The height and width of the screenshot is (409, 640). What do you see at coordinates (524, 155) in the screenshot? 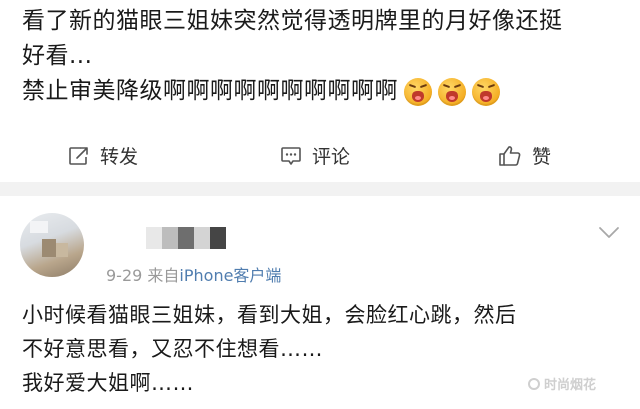
I see `like-button: 赞` at bounding box center [524, 155].